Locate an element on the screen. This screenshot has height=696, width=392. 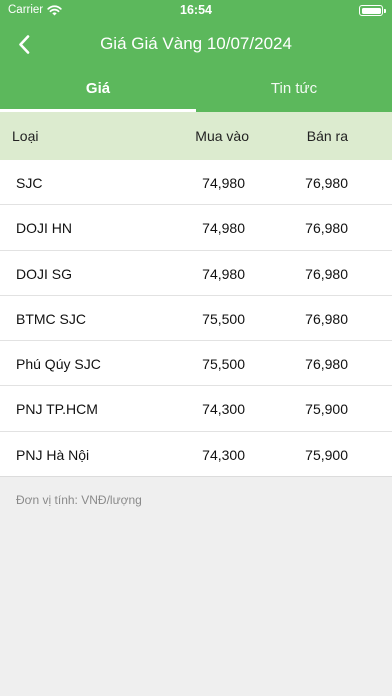
tab-gia: Giá is located at coordinates (98, 89).